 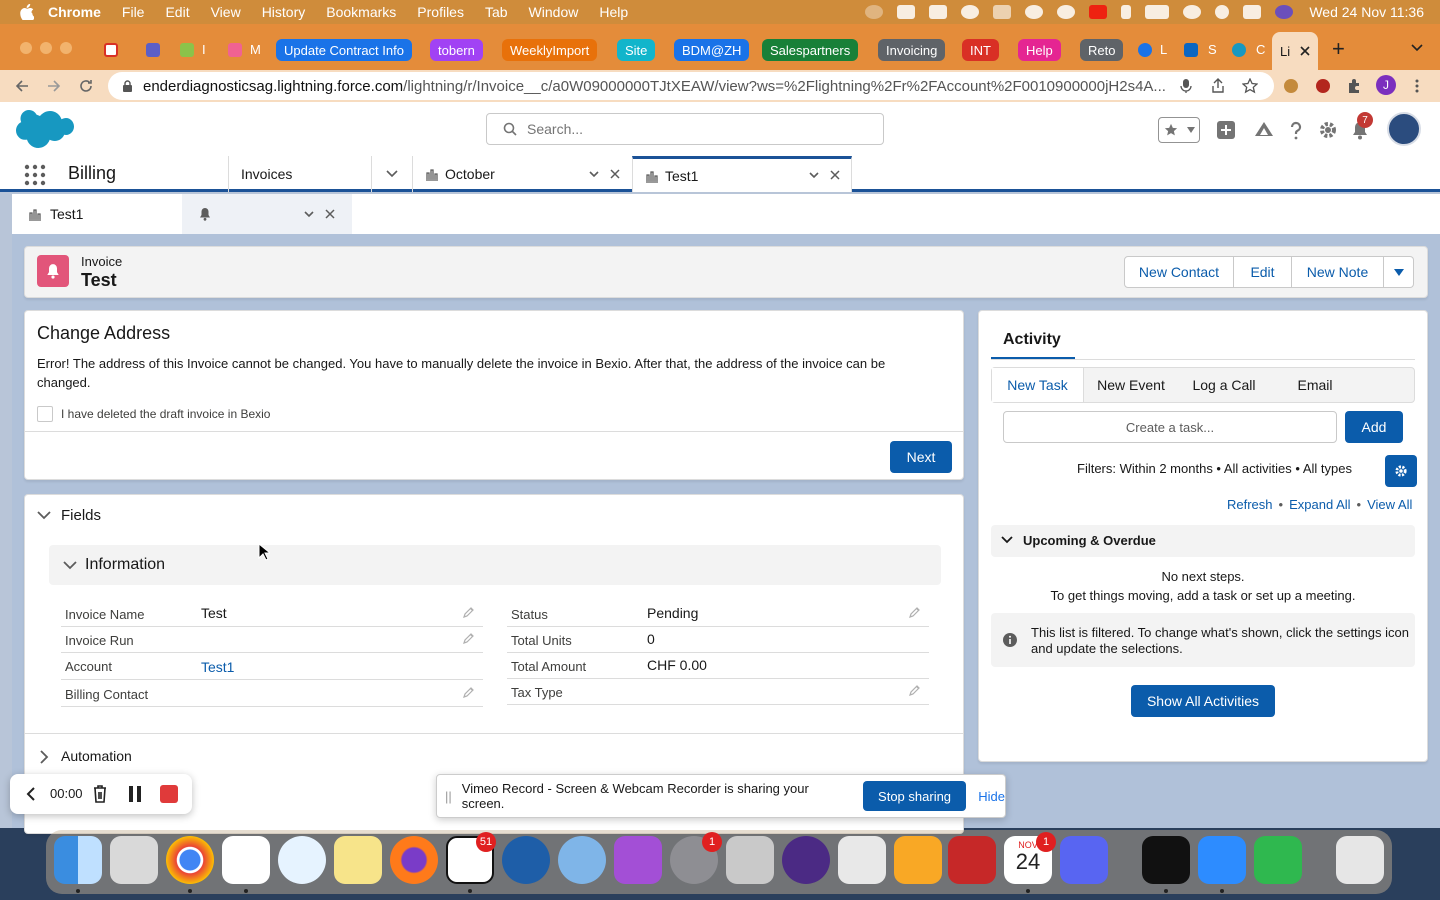 What do you see at coordinates (806, 860) in the screenshot?
I see `audio-app-icon` at bounding box center [806, 860].